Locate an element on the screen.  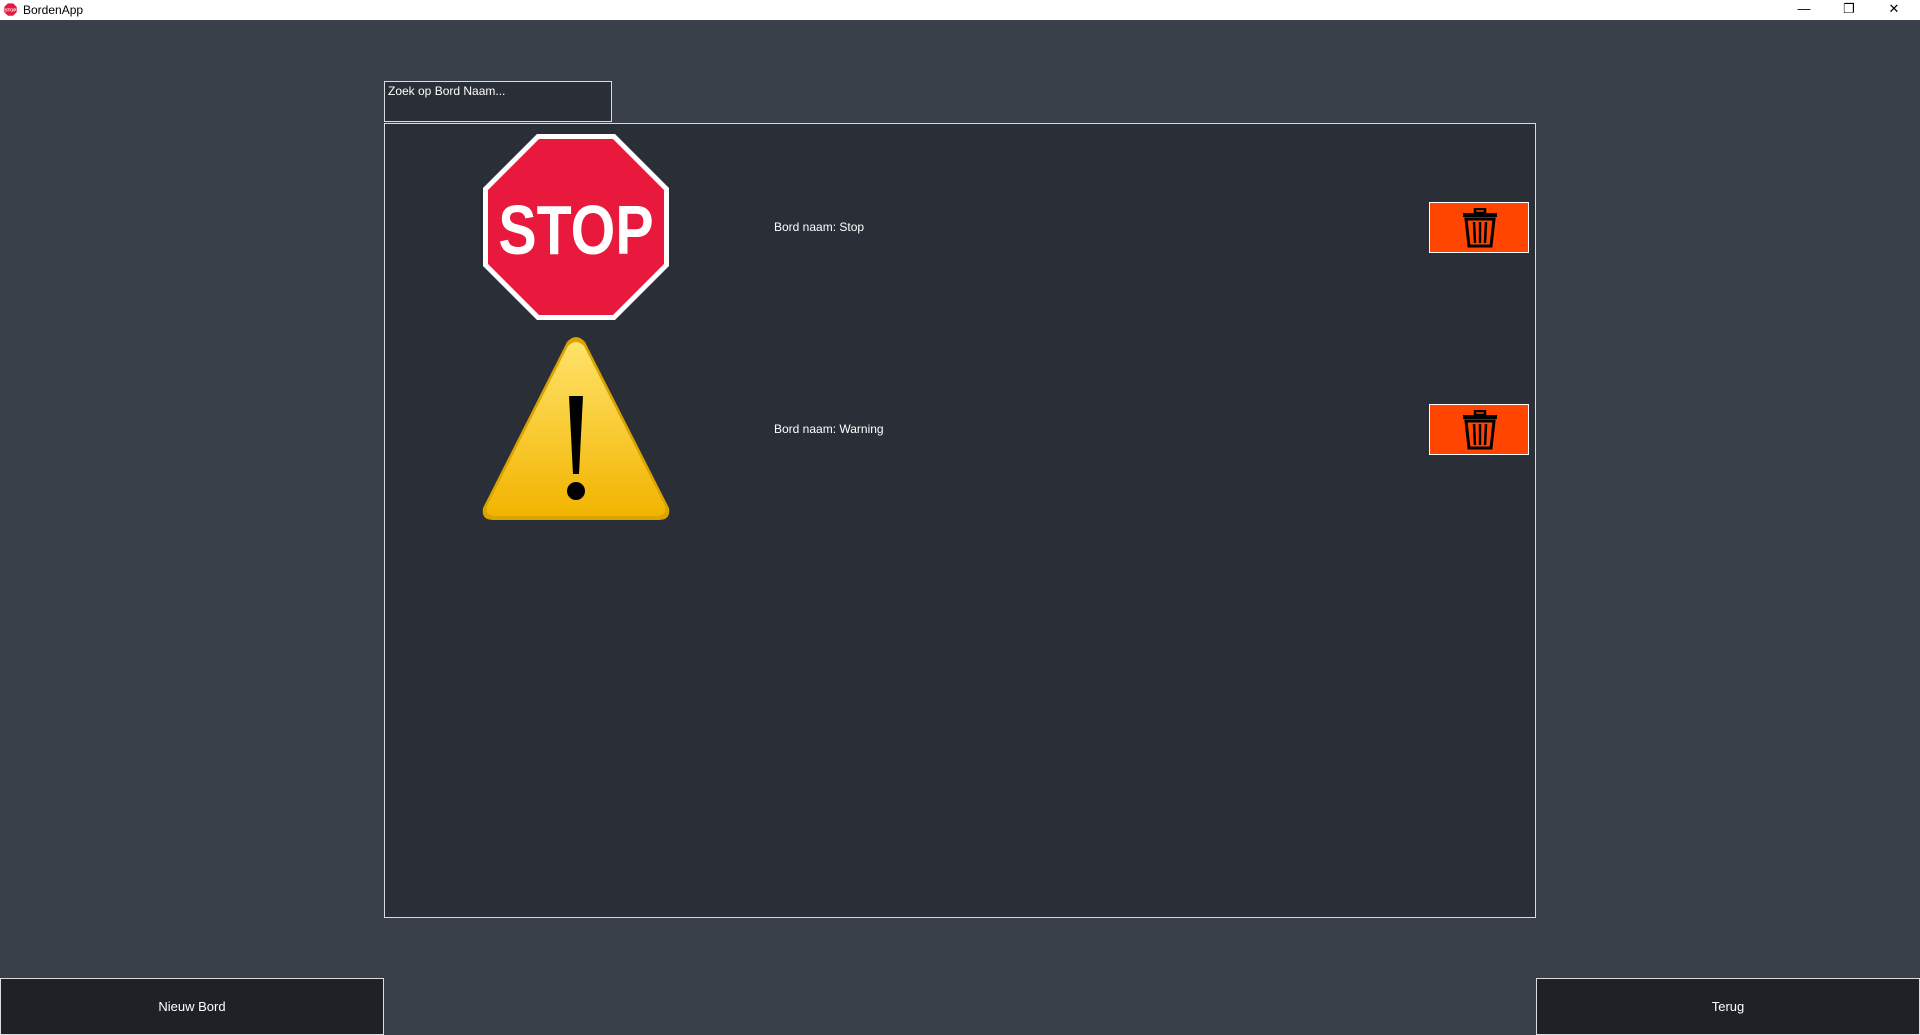
back-button: Terug is located at coordinates (1728, 1006).